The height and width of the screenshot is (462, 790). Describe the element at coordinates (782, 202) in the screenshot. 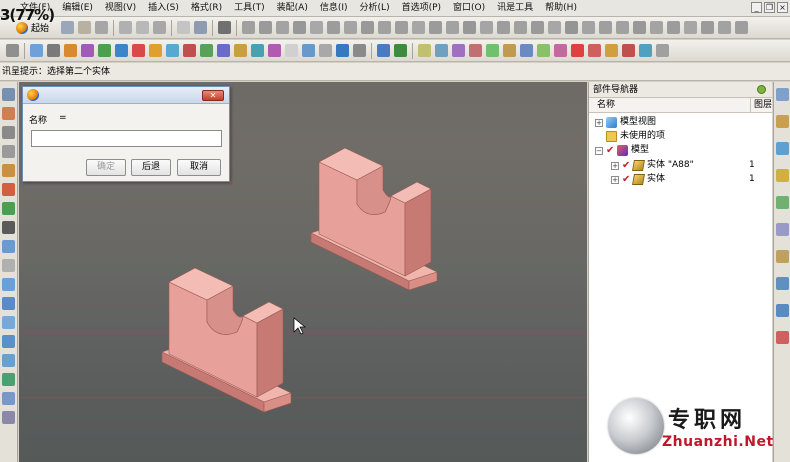

I see `web-browser-icon` at that location.